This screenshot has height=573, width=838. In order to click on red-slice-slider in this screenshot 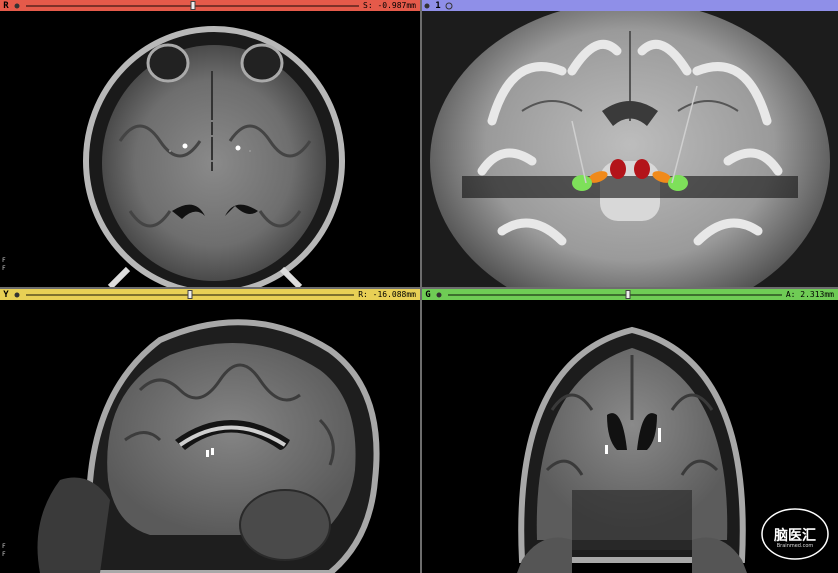, I will do `click(193, 5)`.